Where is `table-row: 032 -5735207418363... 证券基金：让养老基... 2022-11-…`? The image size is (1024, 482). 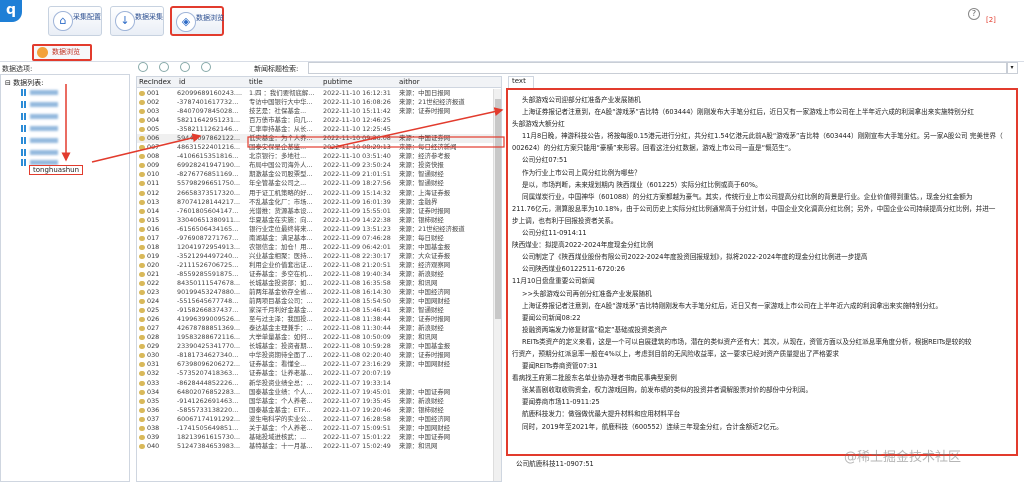
table-row: 032 -5735207418363... 证券基金：让养老基... 2022-11-… is located at coordinates (315, 373).